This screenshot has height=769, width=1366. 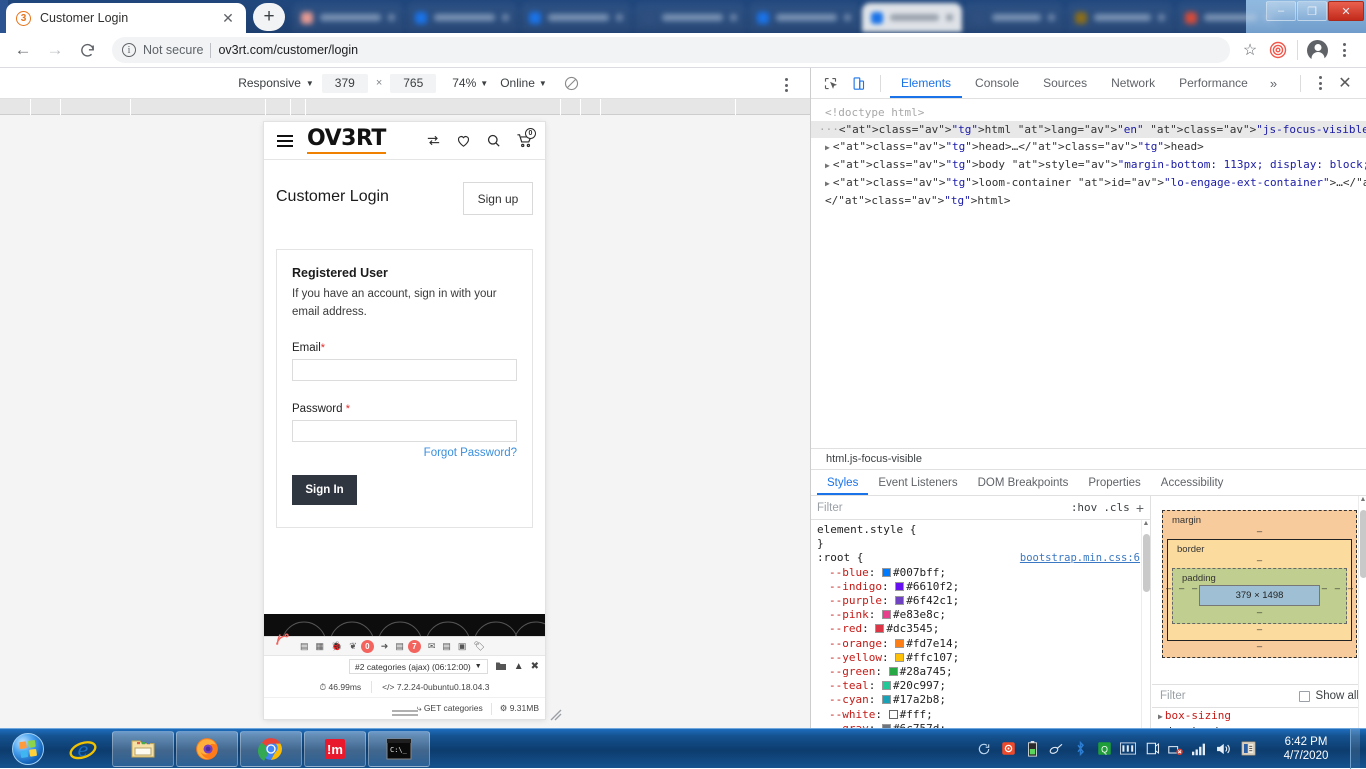 What do you see at coordinates (1226, 696) in the screenshot?
I see `computed-filter-input: Filter` at bounding box center [1226, 696].